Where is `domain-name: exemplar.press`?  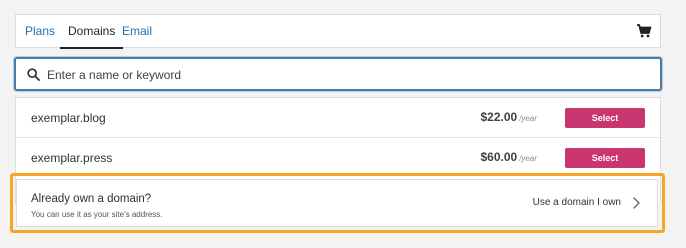 domain-name: exemplar.press is located at coordinates (72, 158).